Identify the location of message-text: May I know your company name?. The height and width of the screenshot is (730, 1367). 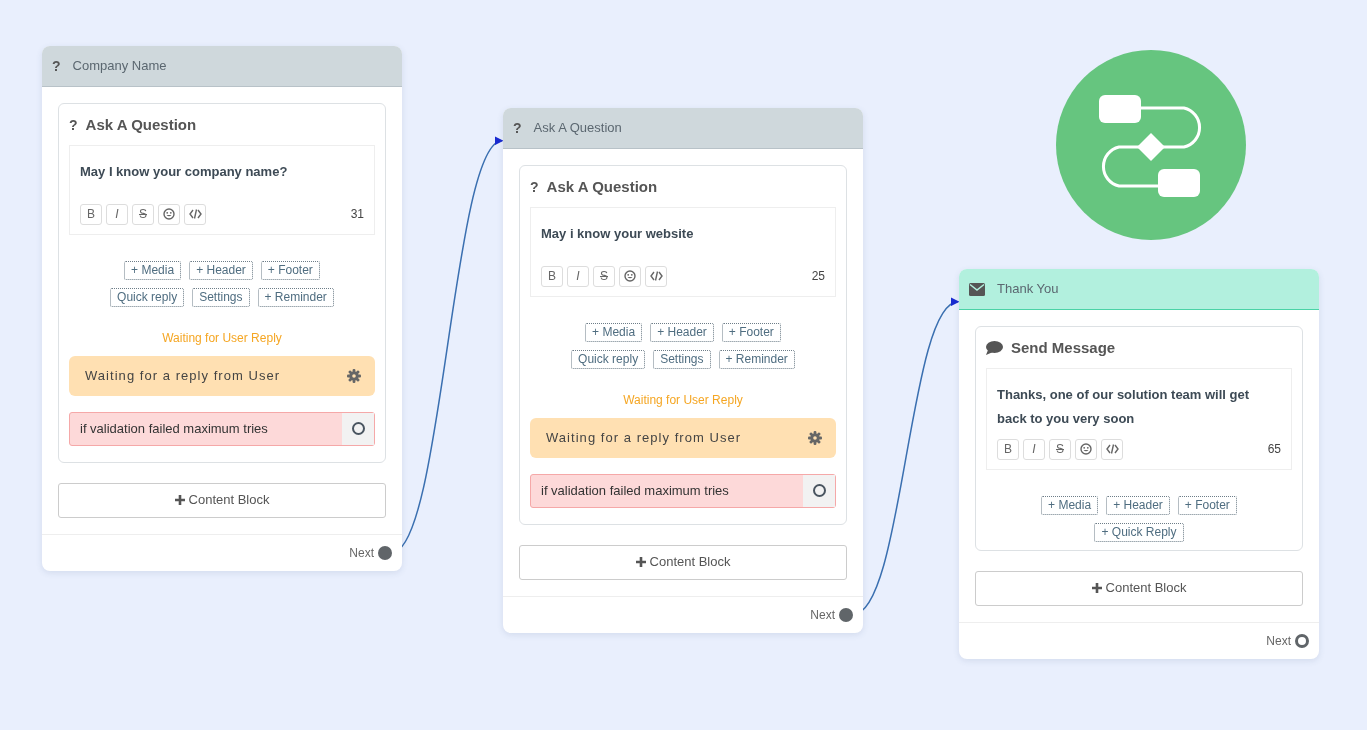
(184, 171).